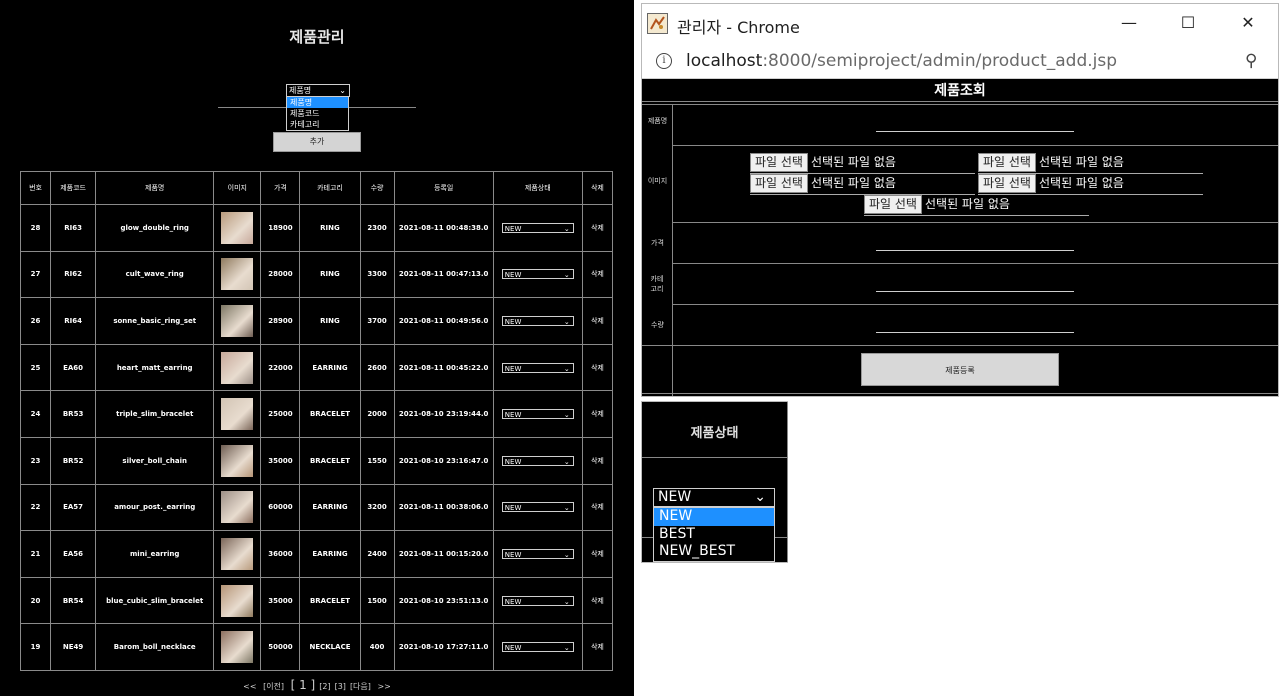 This screenshot has height=696, width=1280. What do you see at coordinates (273, 686) in the screenshot?
I see `pager-prev: [이전]` at bounding box center [273, 686].